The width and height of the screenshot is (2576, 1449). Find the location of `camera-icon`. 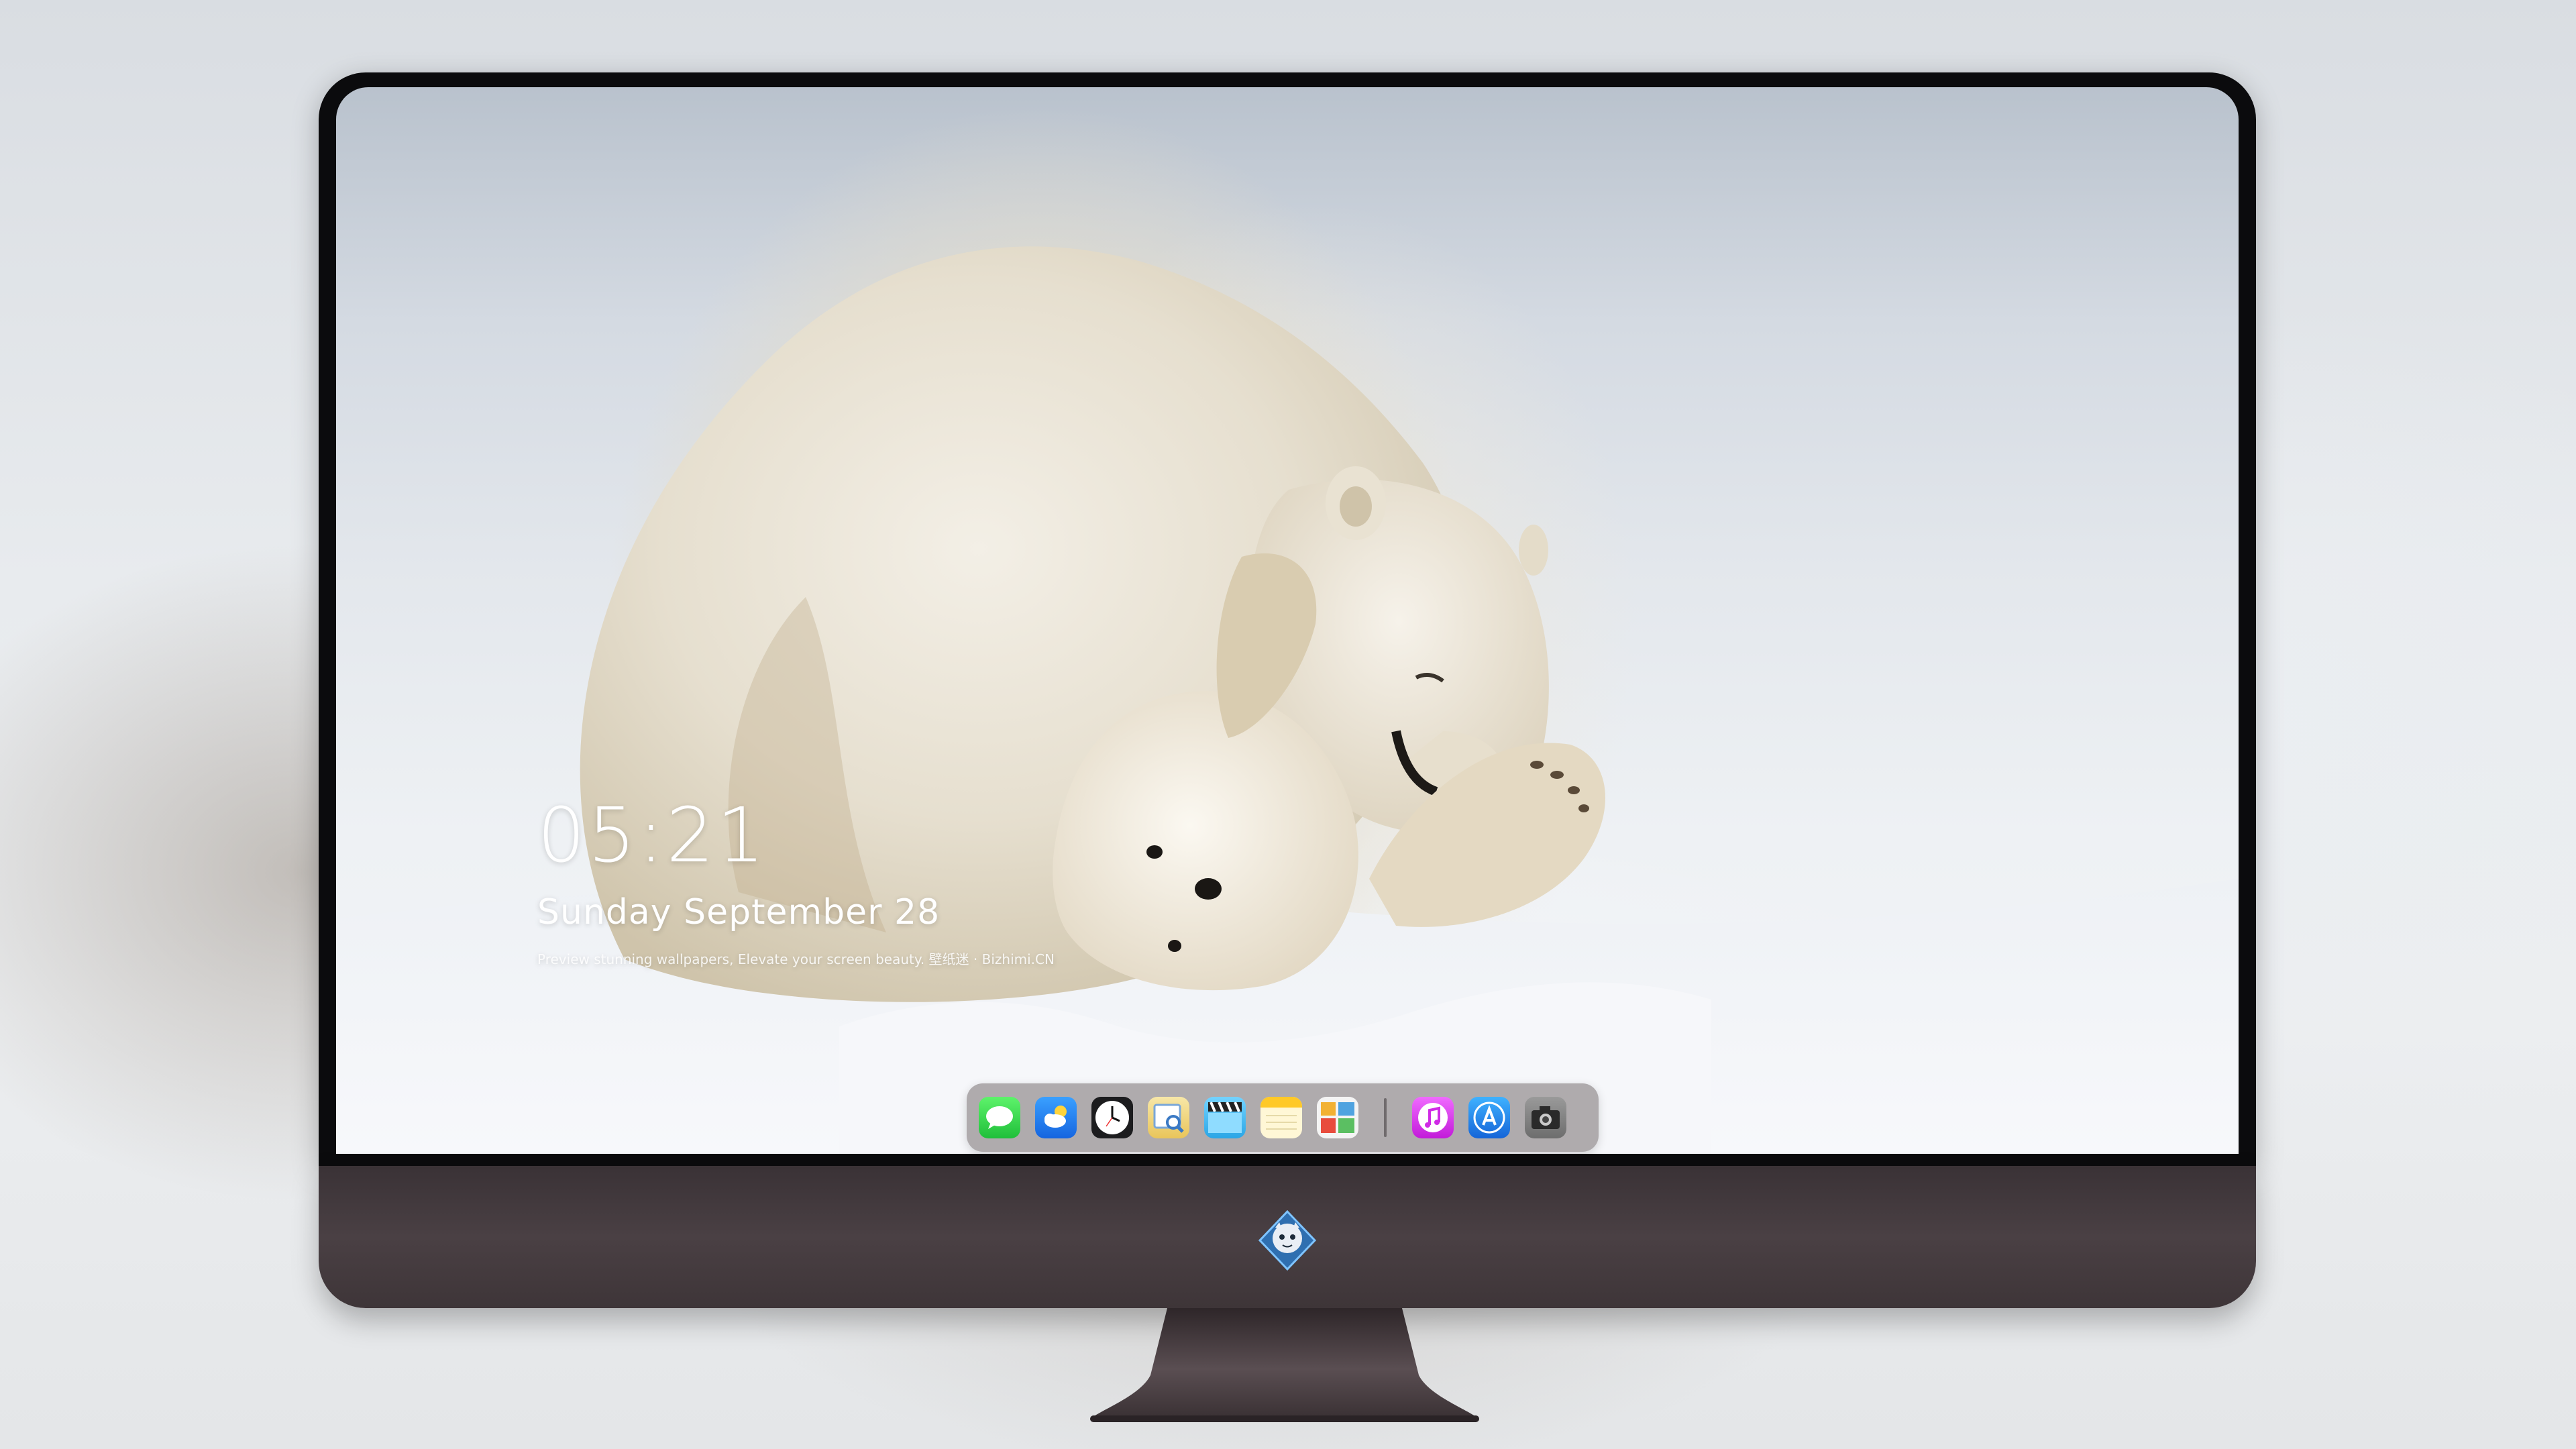

camera-icon is located at coordinates (1545, 1117).